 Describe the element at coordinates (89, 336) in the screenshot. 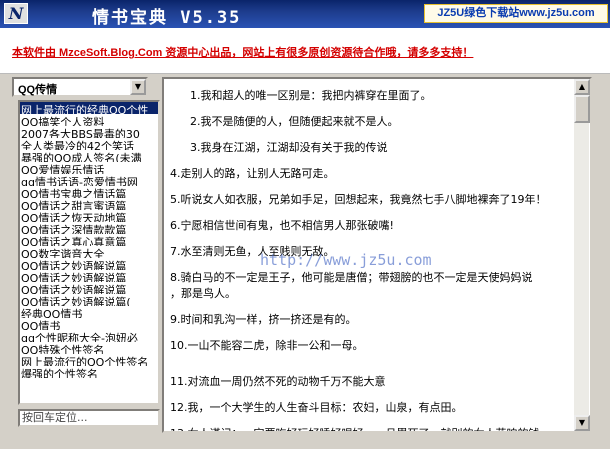

I see `list-item: qq个性昵称大全-泡妞必` at that location.